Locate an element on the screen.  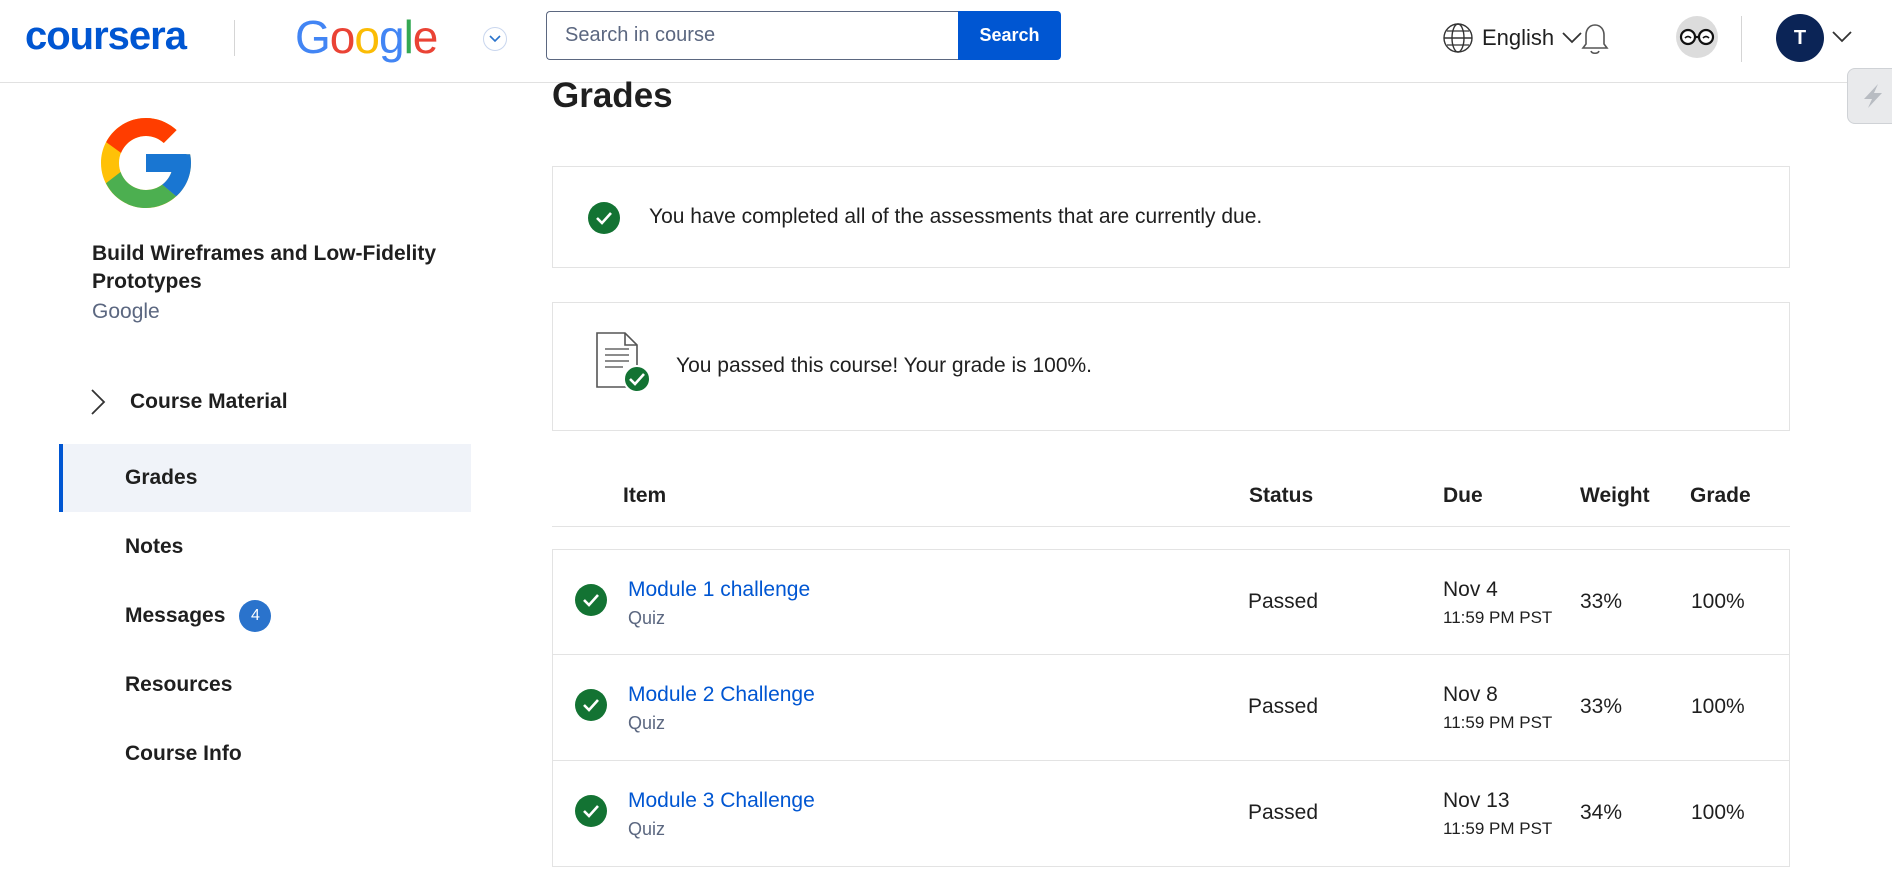
document-check-icon is located at coordinates (623, 362).